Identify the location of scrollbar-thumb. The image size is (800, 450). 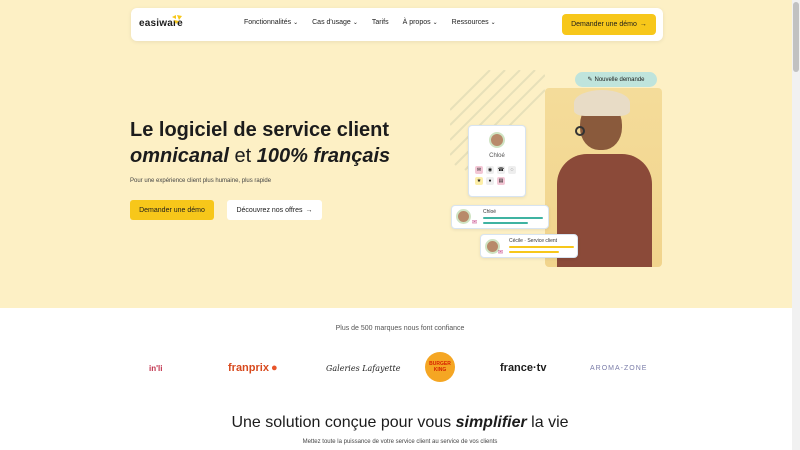
(796, 37).